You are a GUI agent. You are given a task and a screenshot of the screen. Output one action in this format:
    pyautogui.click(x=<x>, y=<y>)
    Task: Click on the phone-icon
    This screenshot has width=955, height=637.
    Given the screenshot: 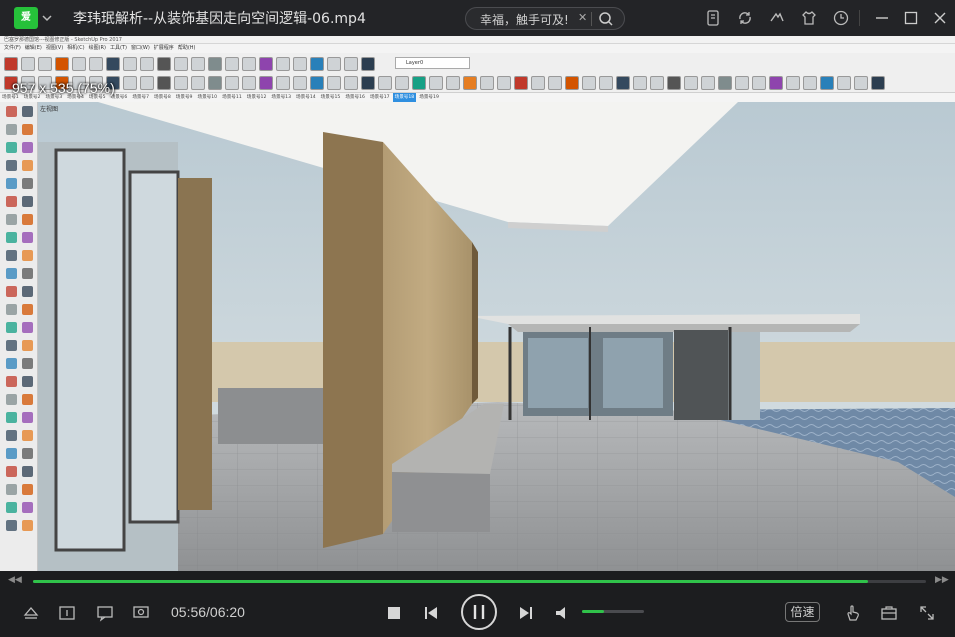 What is the action you would take?
    pyautogui.click(x=713, y=18)
    